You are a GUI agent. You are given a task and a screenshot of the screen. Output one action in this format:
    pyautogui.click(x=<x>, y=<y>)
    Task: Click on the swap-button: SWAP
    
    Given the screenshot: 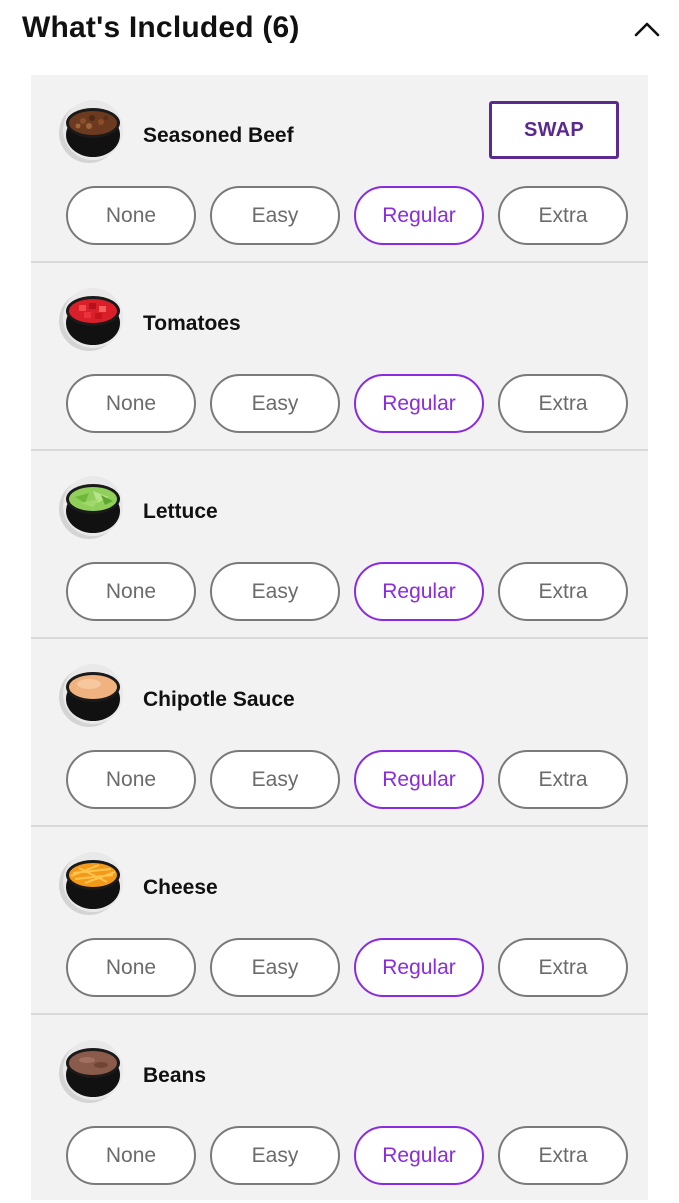 What is the action you would take?
    pyautogui.click(x=554, y=130)
    